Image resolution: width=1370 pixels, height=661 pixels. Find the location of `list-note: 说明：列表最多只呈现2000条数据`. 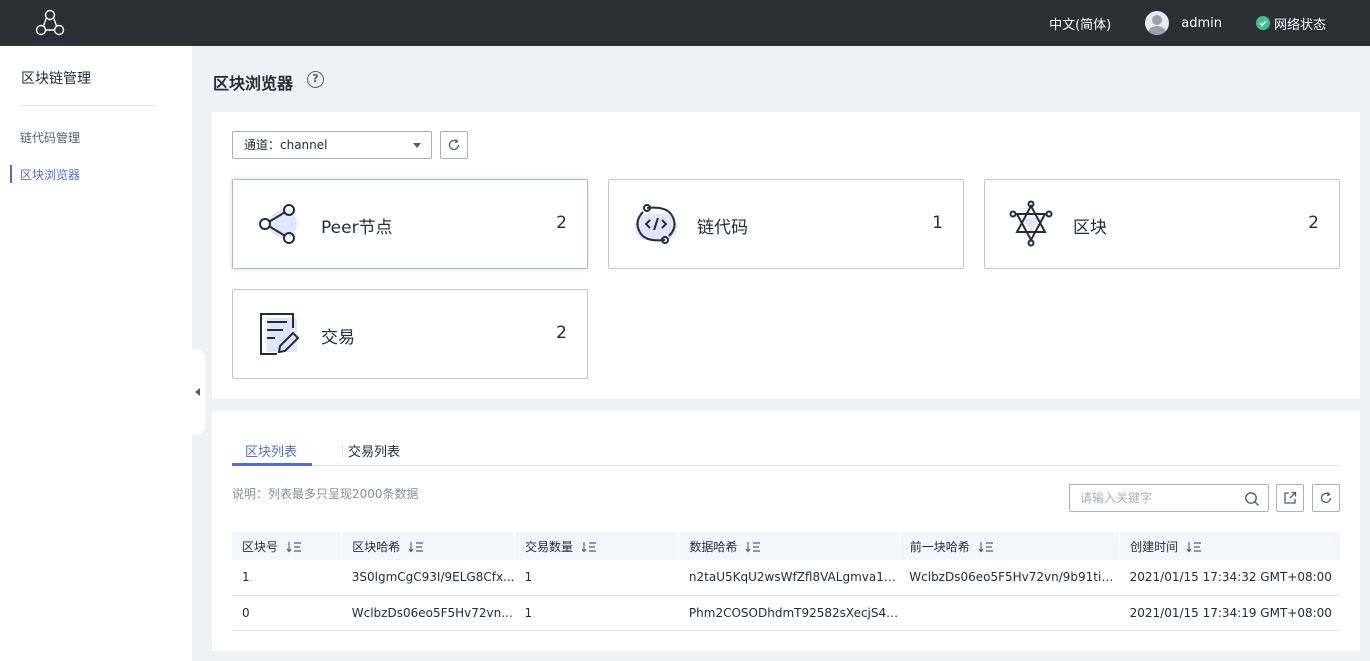

list-note: 说明：列表最多只呈现2000条数据 is located at coordinates (325, 494).